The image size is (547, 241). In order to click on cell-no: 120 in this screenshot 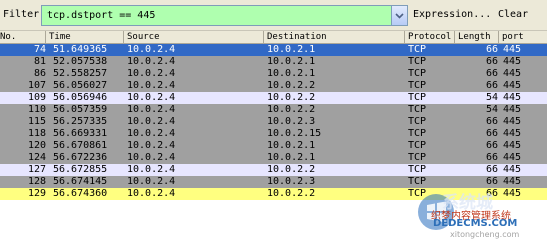, I will do `click(36, 145)`.